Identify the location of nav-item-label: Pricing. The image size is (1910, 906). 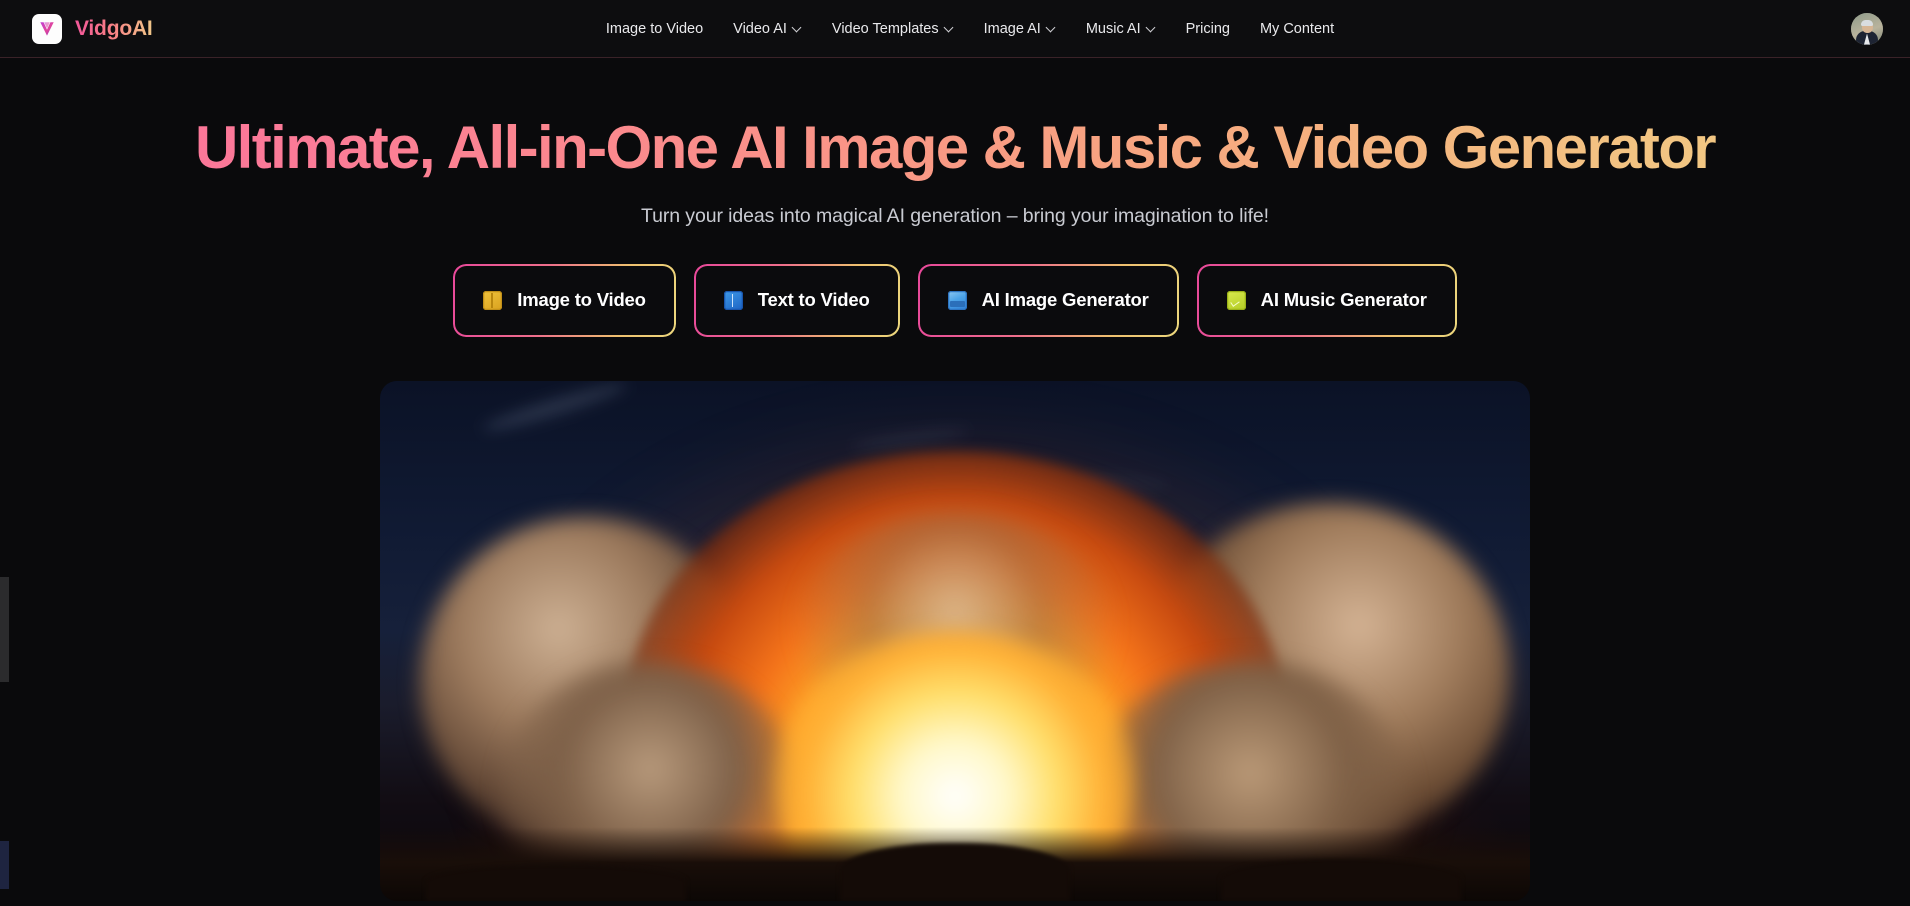
(1207, 28).